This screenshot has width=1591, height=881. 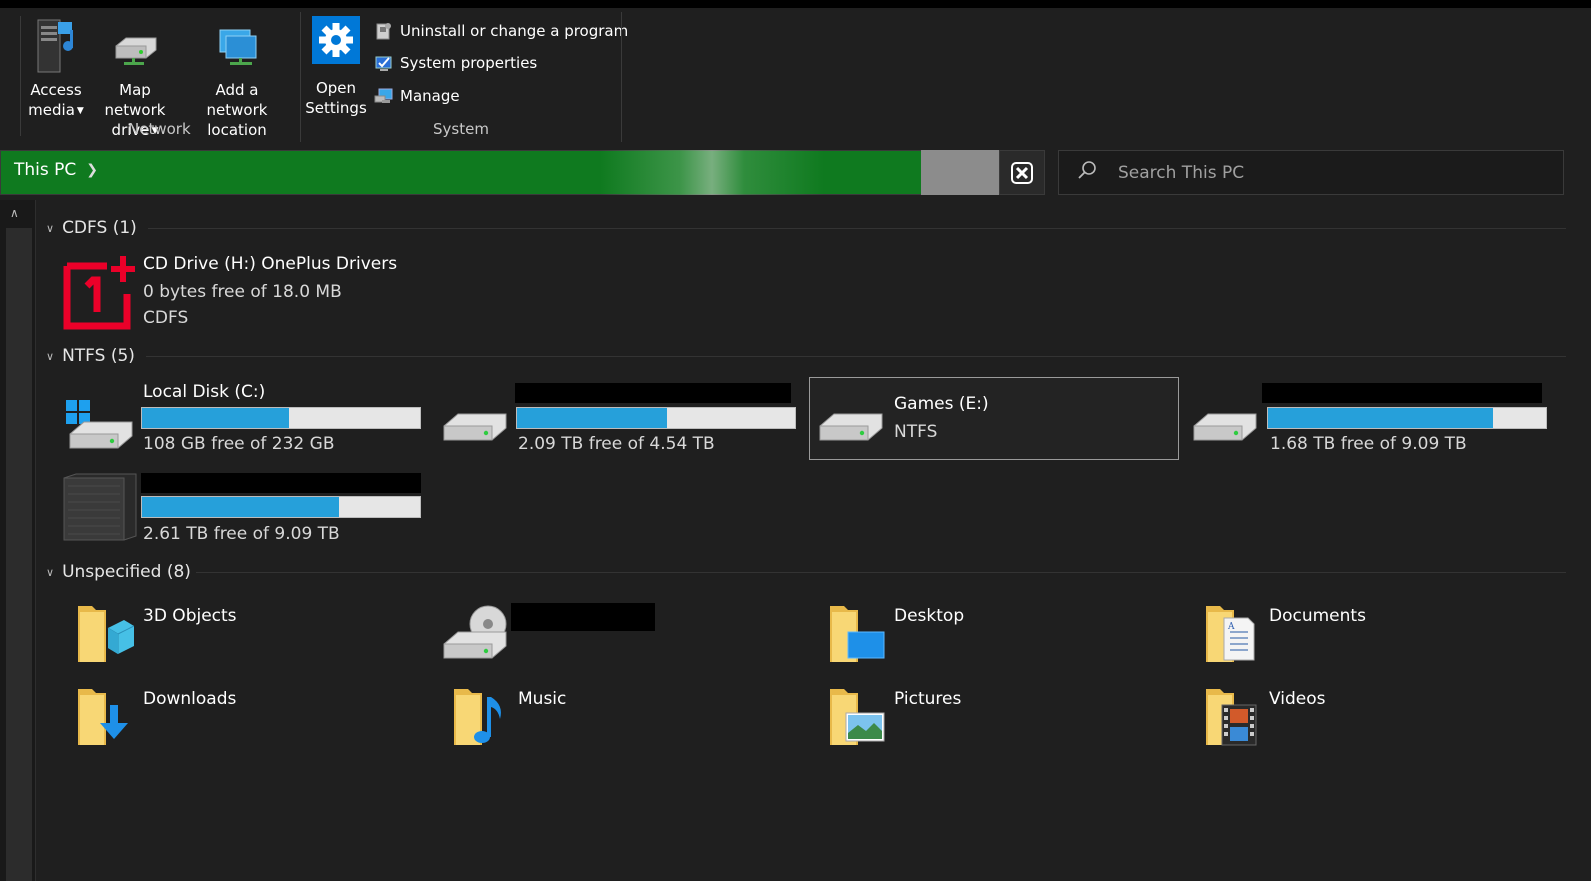 I want to click on system-group-label: System, so click(x=461, y=129).